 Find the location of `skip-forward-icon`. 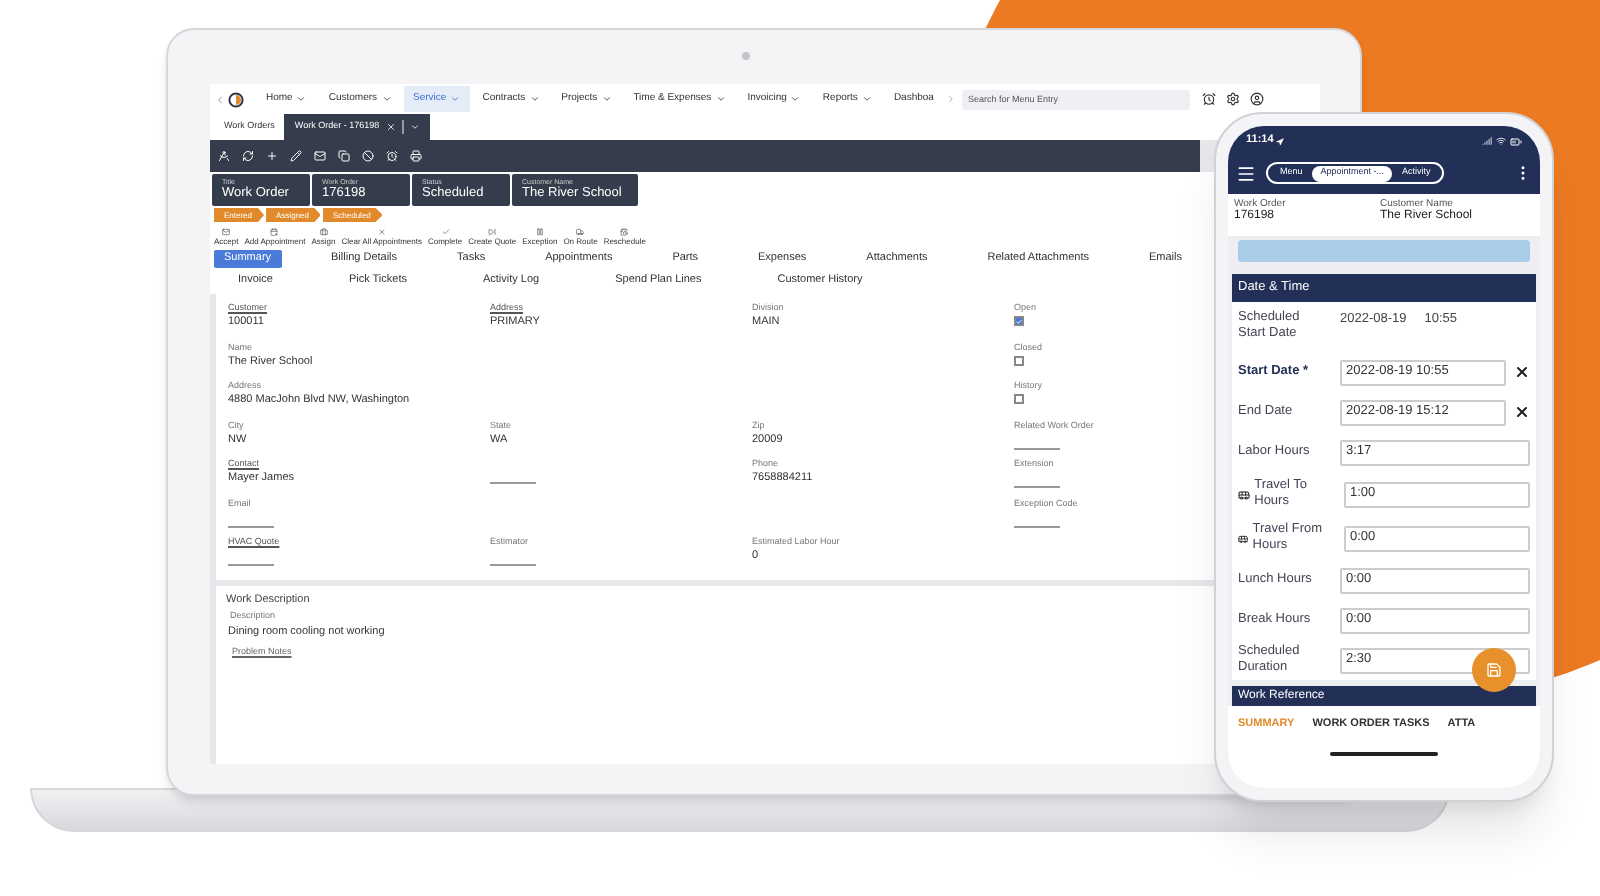

skip-forward-icon is located at coordinates (492, 232).